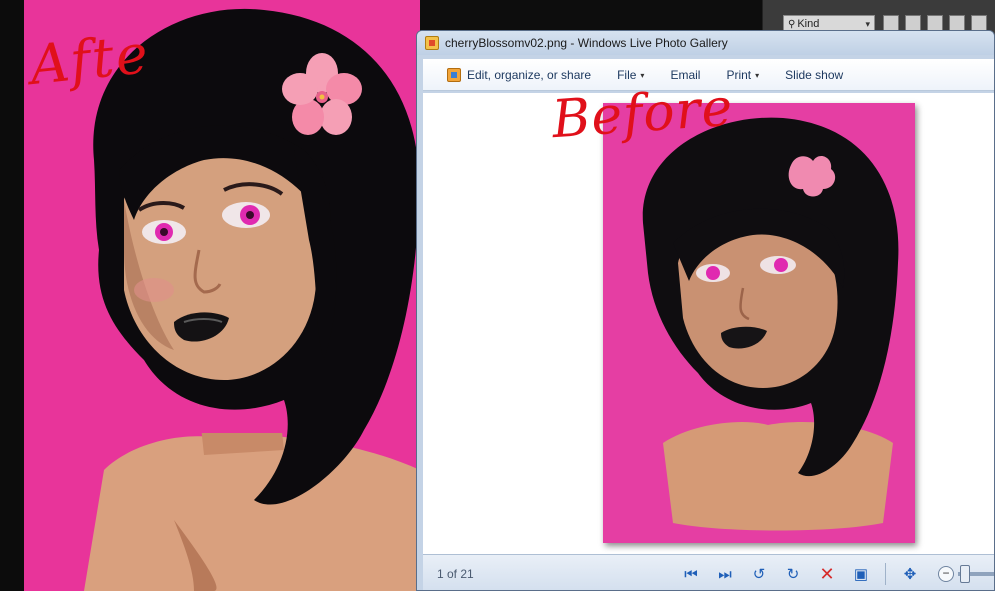  I want to click on type-filter-icon, so click(935, 23).